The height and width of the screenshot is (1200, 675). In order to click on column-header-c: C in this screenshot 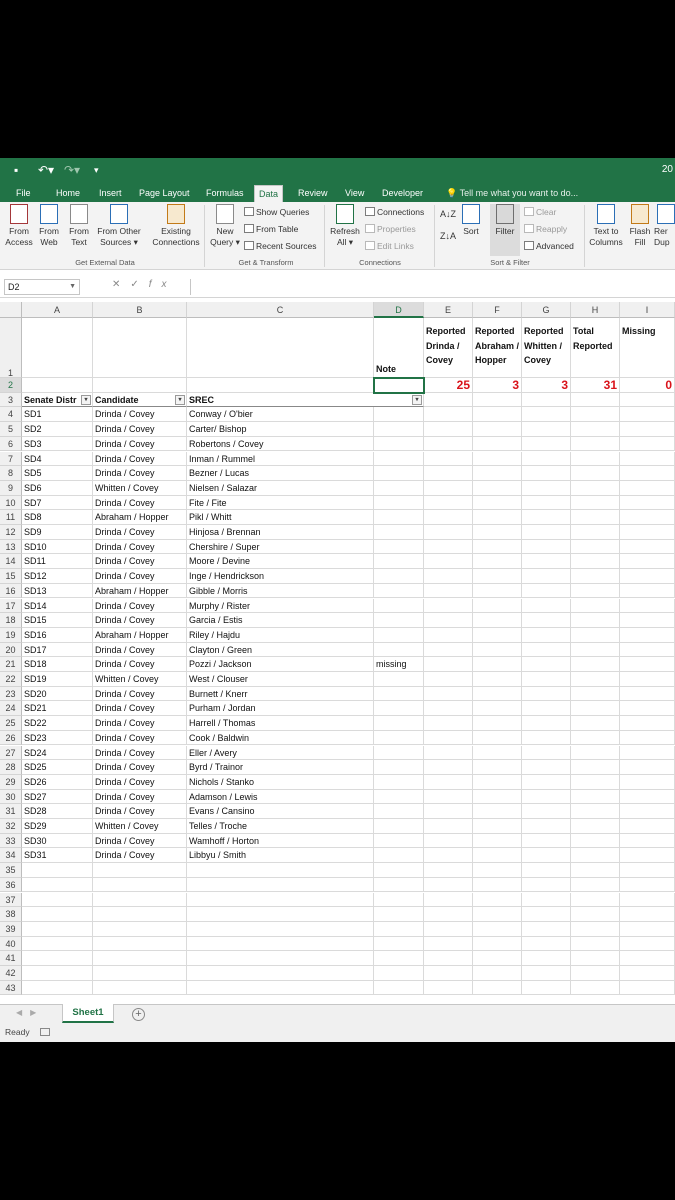, I will do `click(280, 310)`.